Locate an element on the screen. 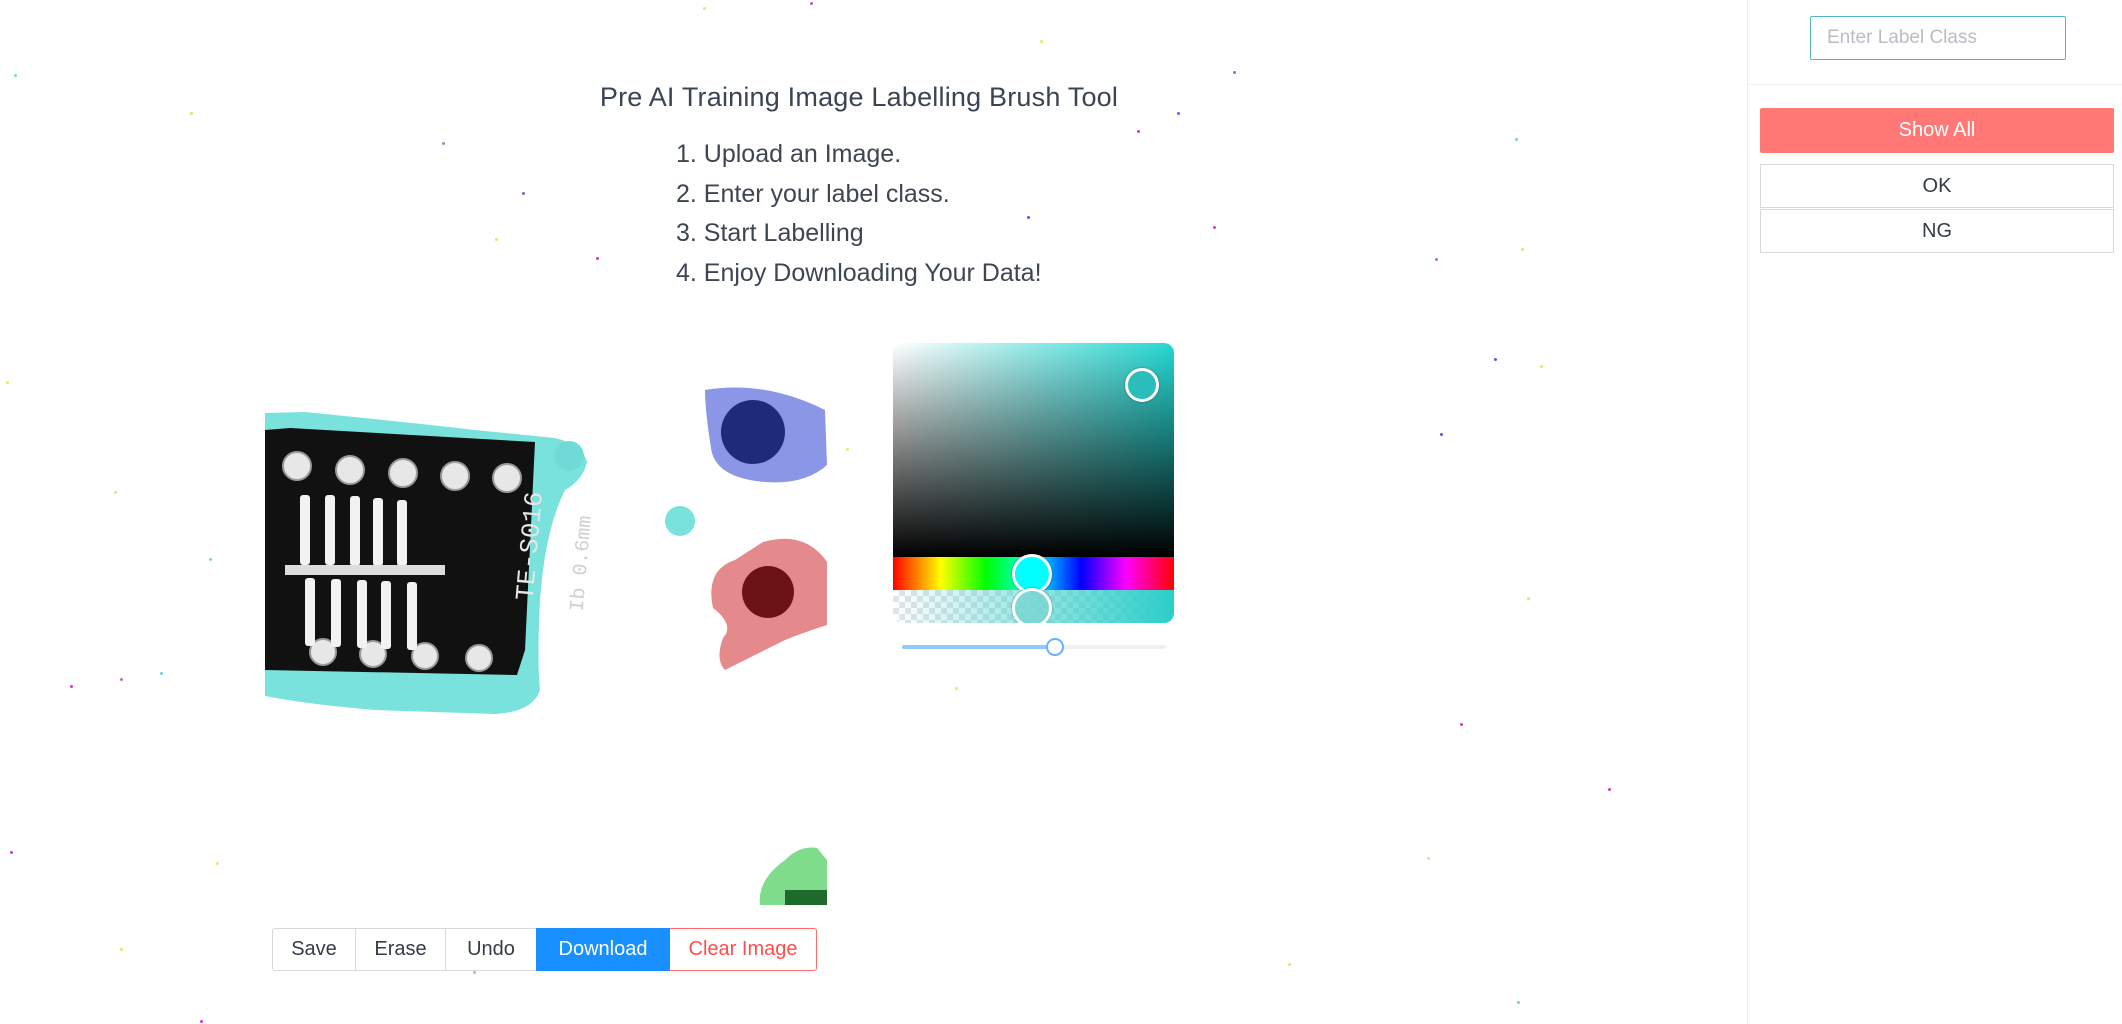 This screenshot has height=1024, width=2122. brush-size-slider is located at coordinates (1034, 646).